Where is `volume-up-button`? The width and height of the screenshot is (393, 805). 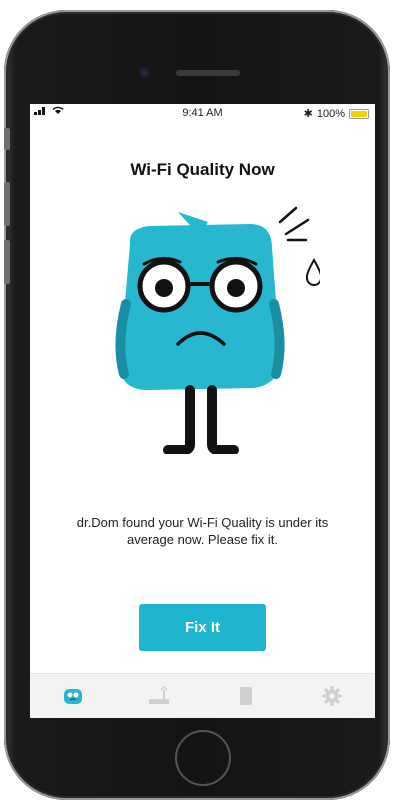 volume-up-button is located at coordinates (7, 204).